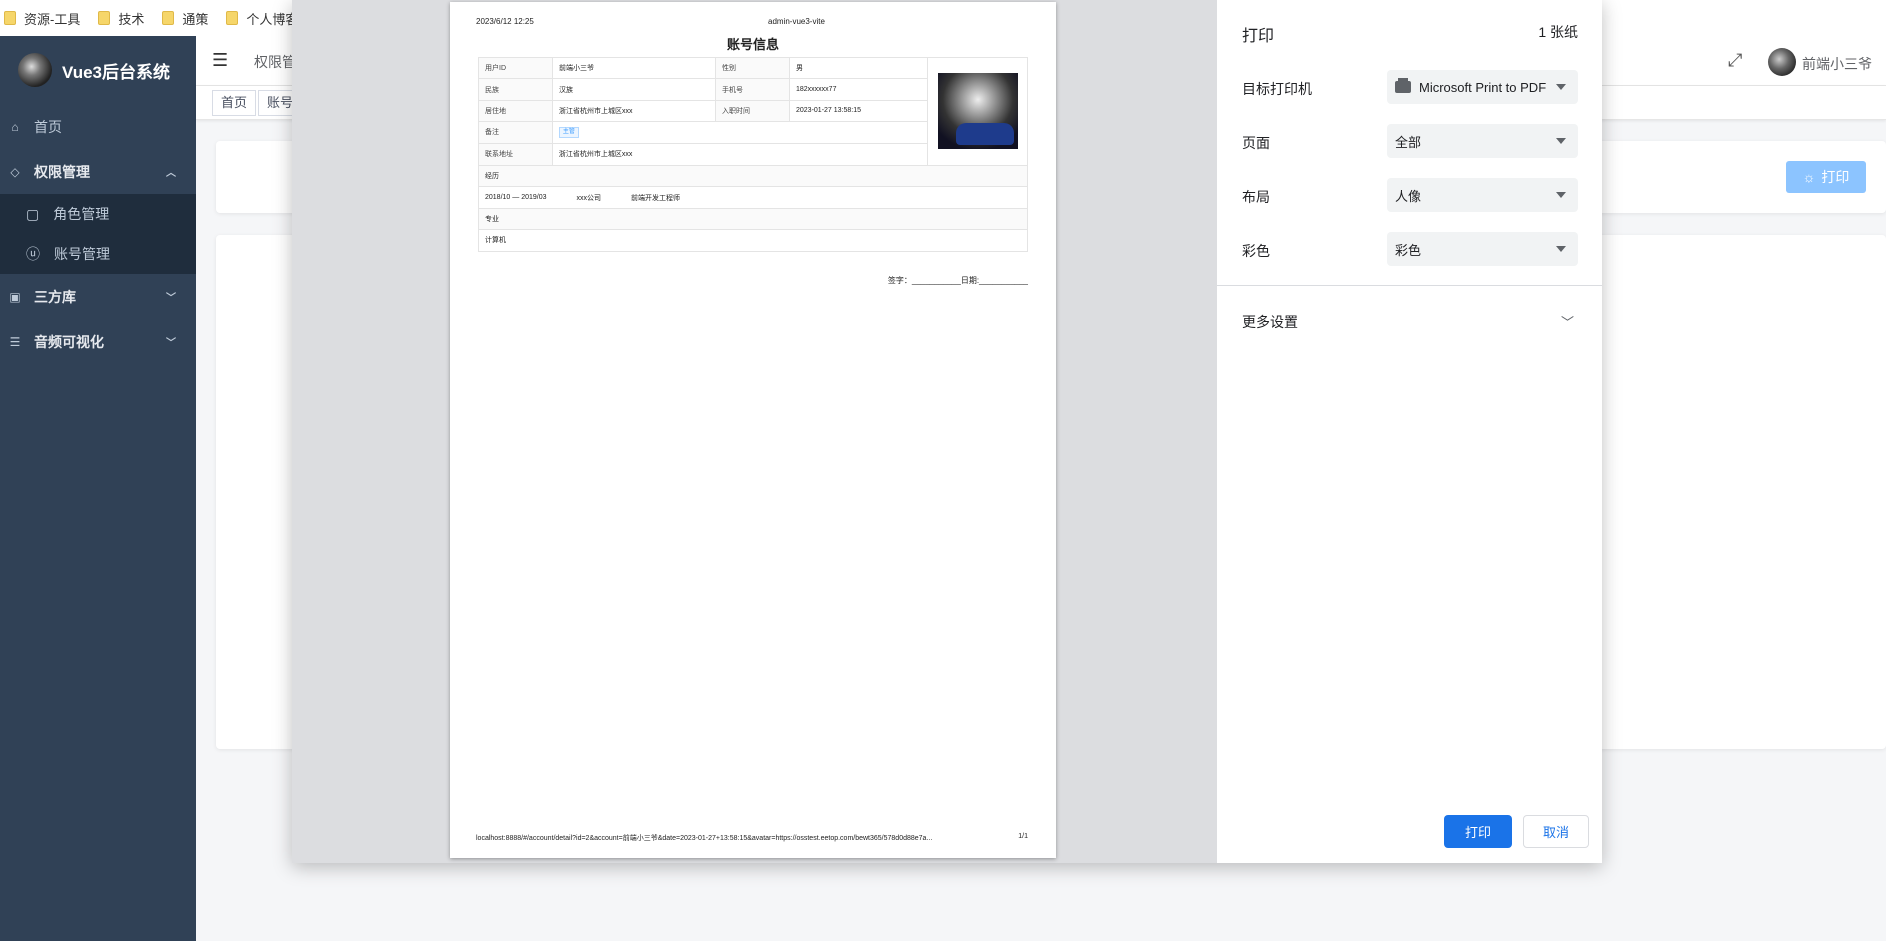  Describe the element at coordinates (15, 296) in the screenshot. I see `clipboard-icon: ▣` at that location.